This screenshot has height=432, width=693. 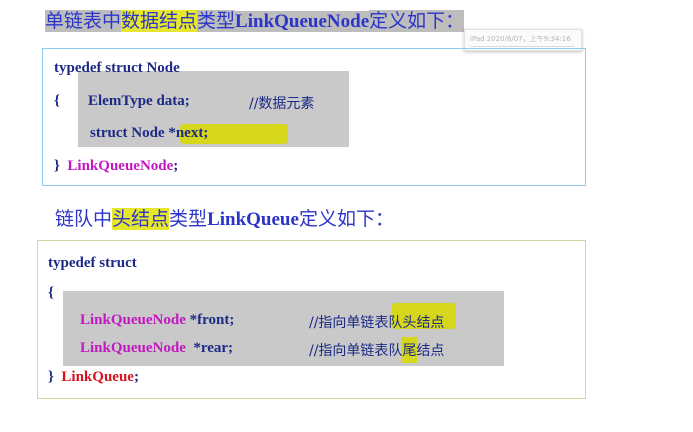 I want to click on code-line: typedef struct Node, so click(x=117, y=68).